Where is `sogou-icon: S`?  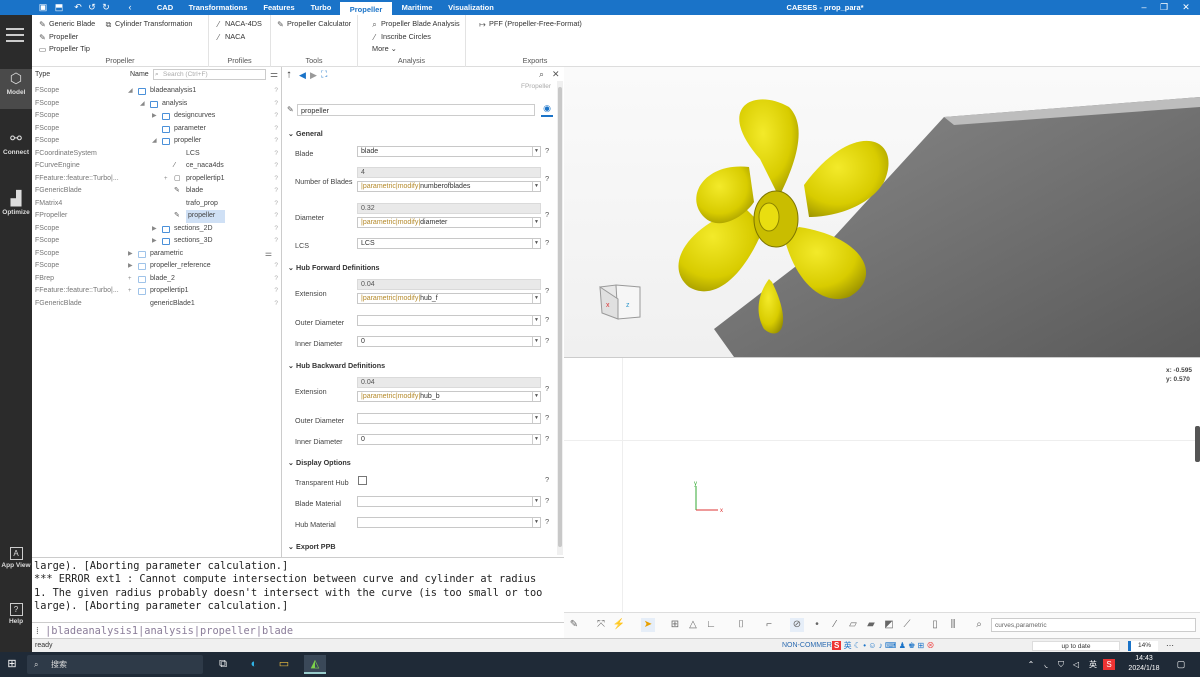
sogou-icon: S is located at coordinates (1109, 664).